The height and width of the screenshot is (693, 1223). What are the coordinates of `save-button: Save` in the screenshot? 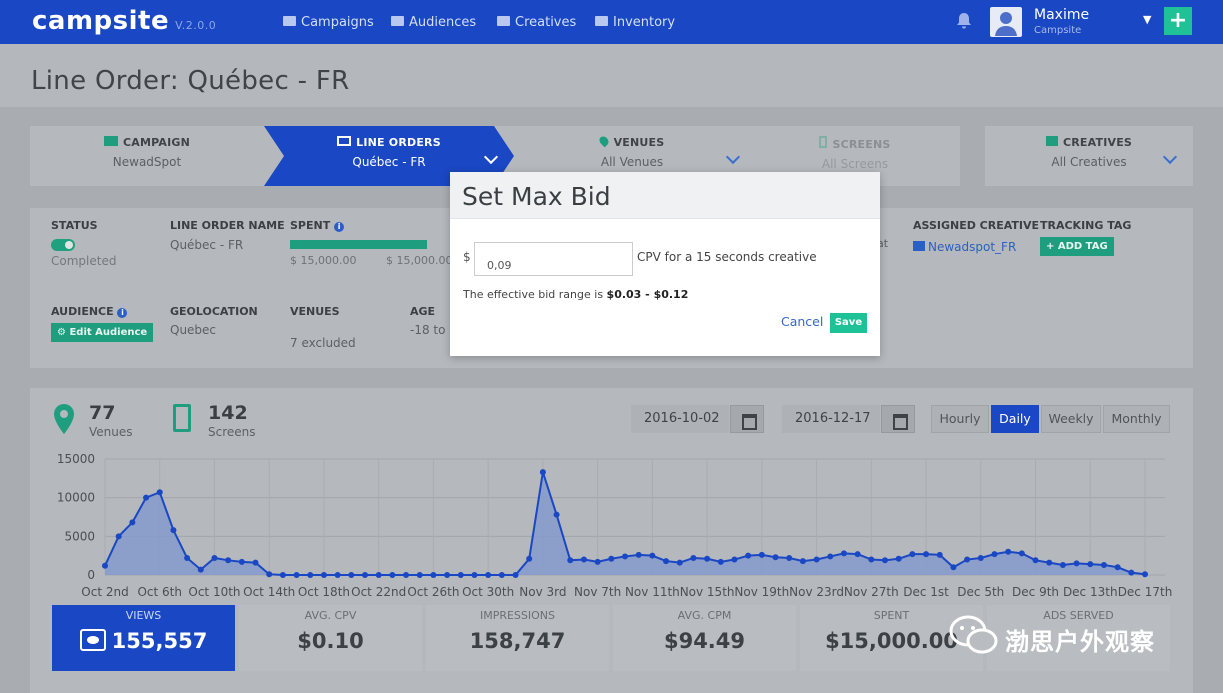 It's located at (848, 323).